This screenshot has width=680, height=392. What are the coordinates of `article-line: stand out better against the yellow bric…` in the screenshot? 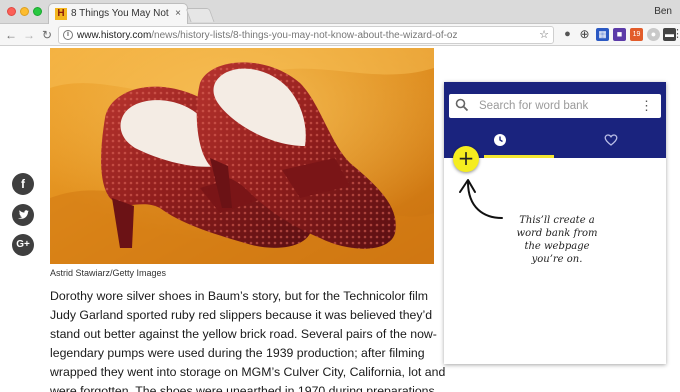 It's located at (243, 334).